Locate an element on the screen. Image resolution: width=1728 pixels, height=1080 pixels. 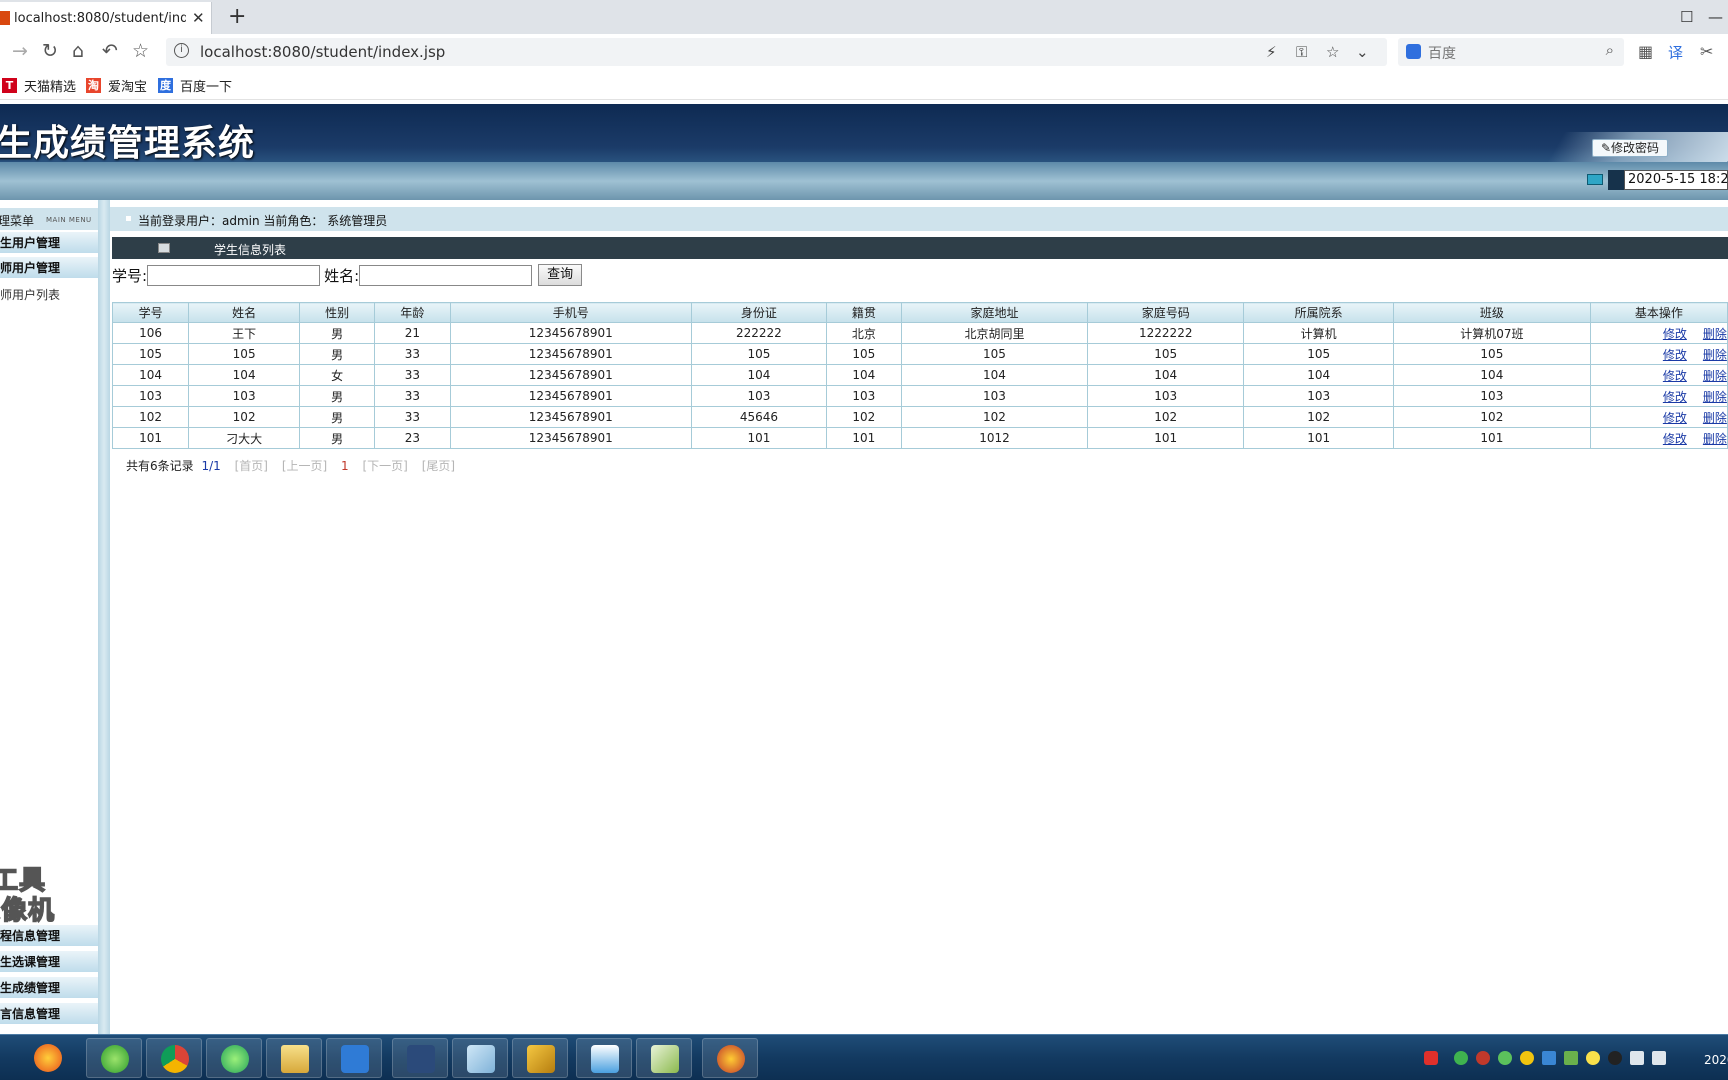
volume-icon is located at coordinates (1659, 1058).